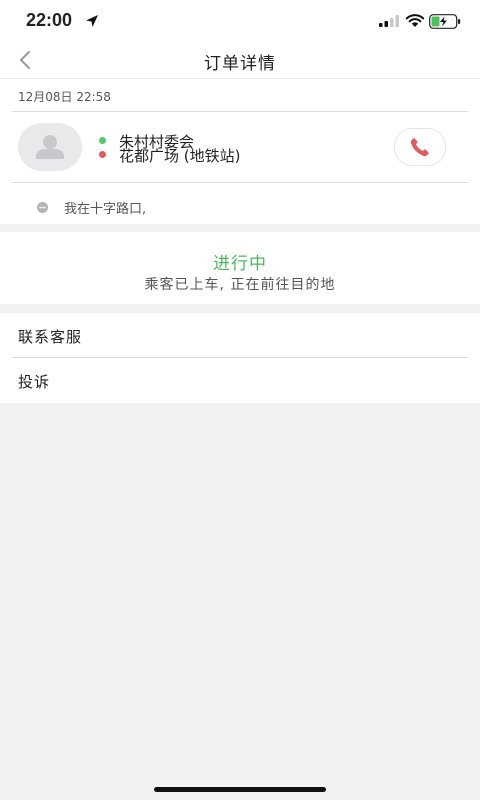 The image size is (480, 800). I want to click on nav-bar: 订单详情, so click(240, 61).